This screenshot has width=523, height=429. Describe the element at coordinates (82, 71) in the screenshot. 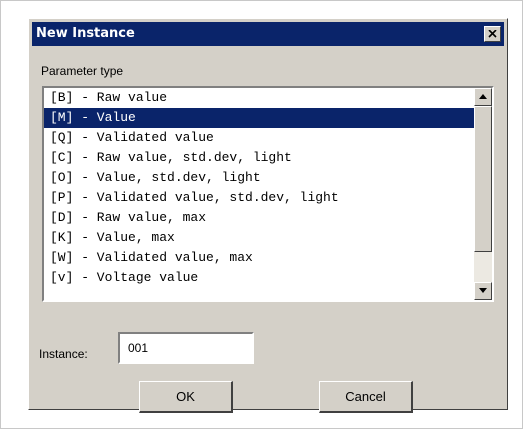

I see `parameter-type-label: Parameter type` at that location.